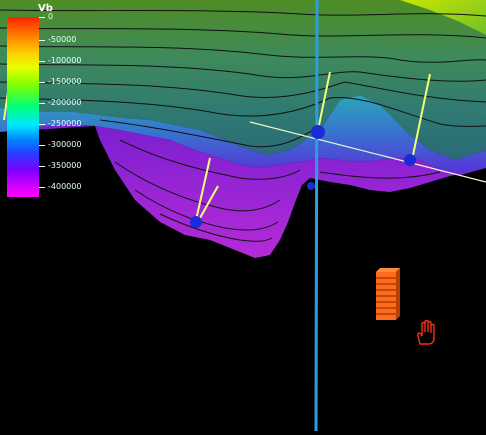 The width and height of the screenshot is (486, 435). I want to click on legend-label-1: -50000, so click(62, 39).